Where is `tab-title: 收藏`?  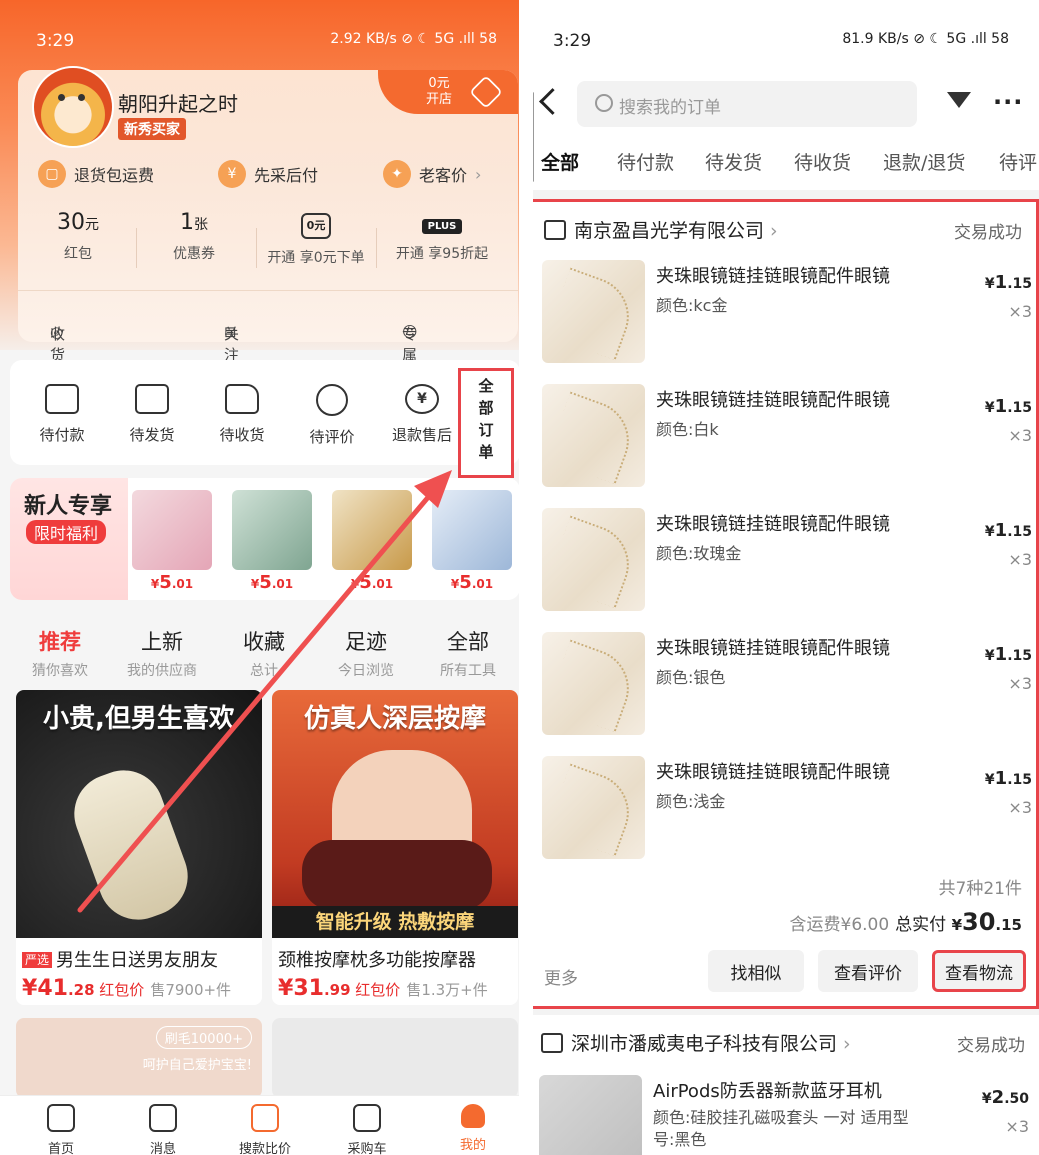 tab-title: 收藏 is located at coordinates (264, 642).